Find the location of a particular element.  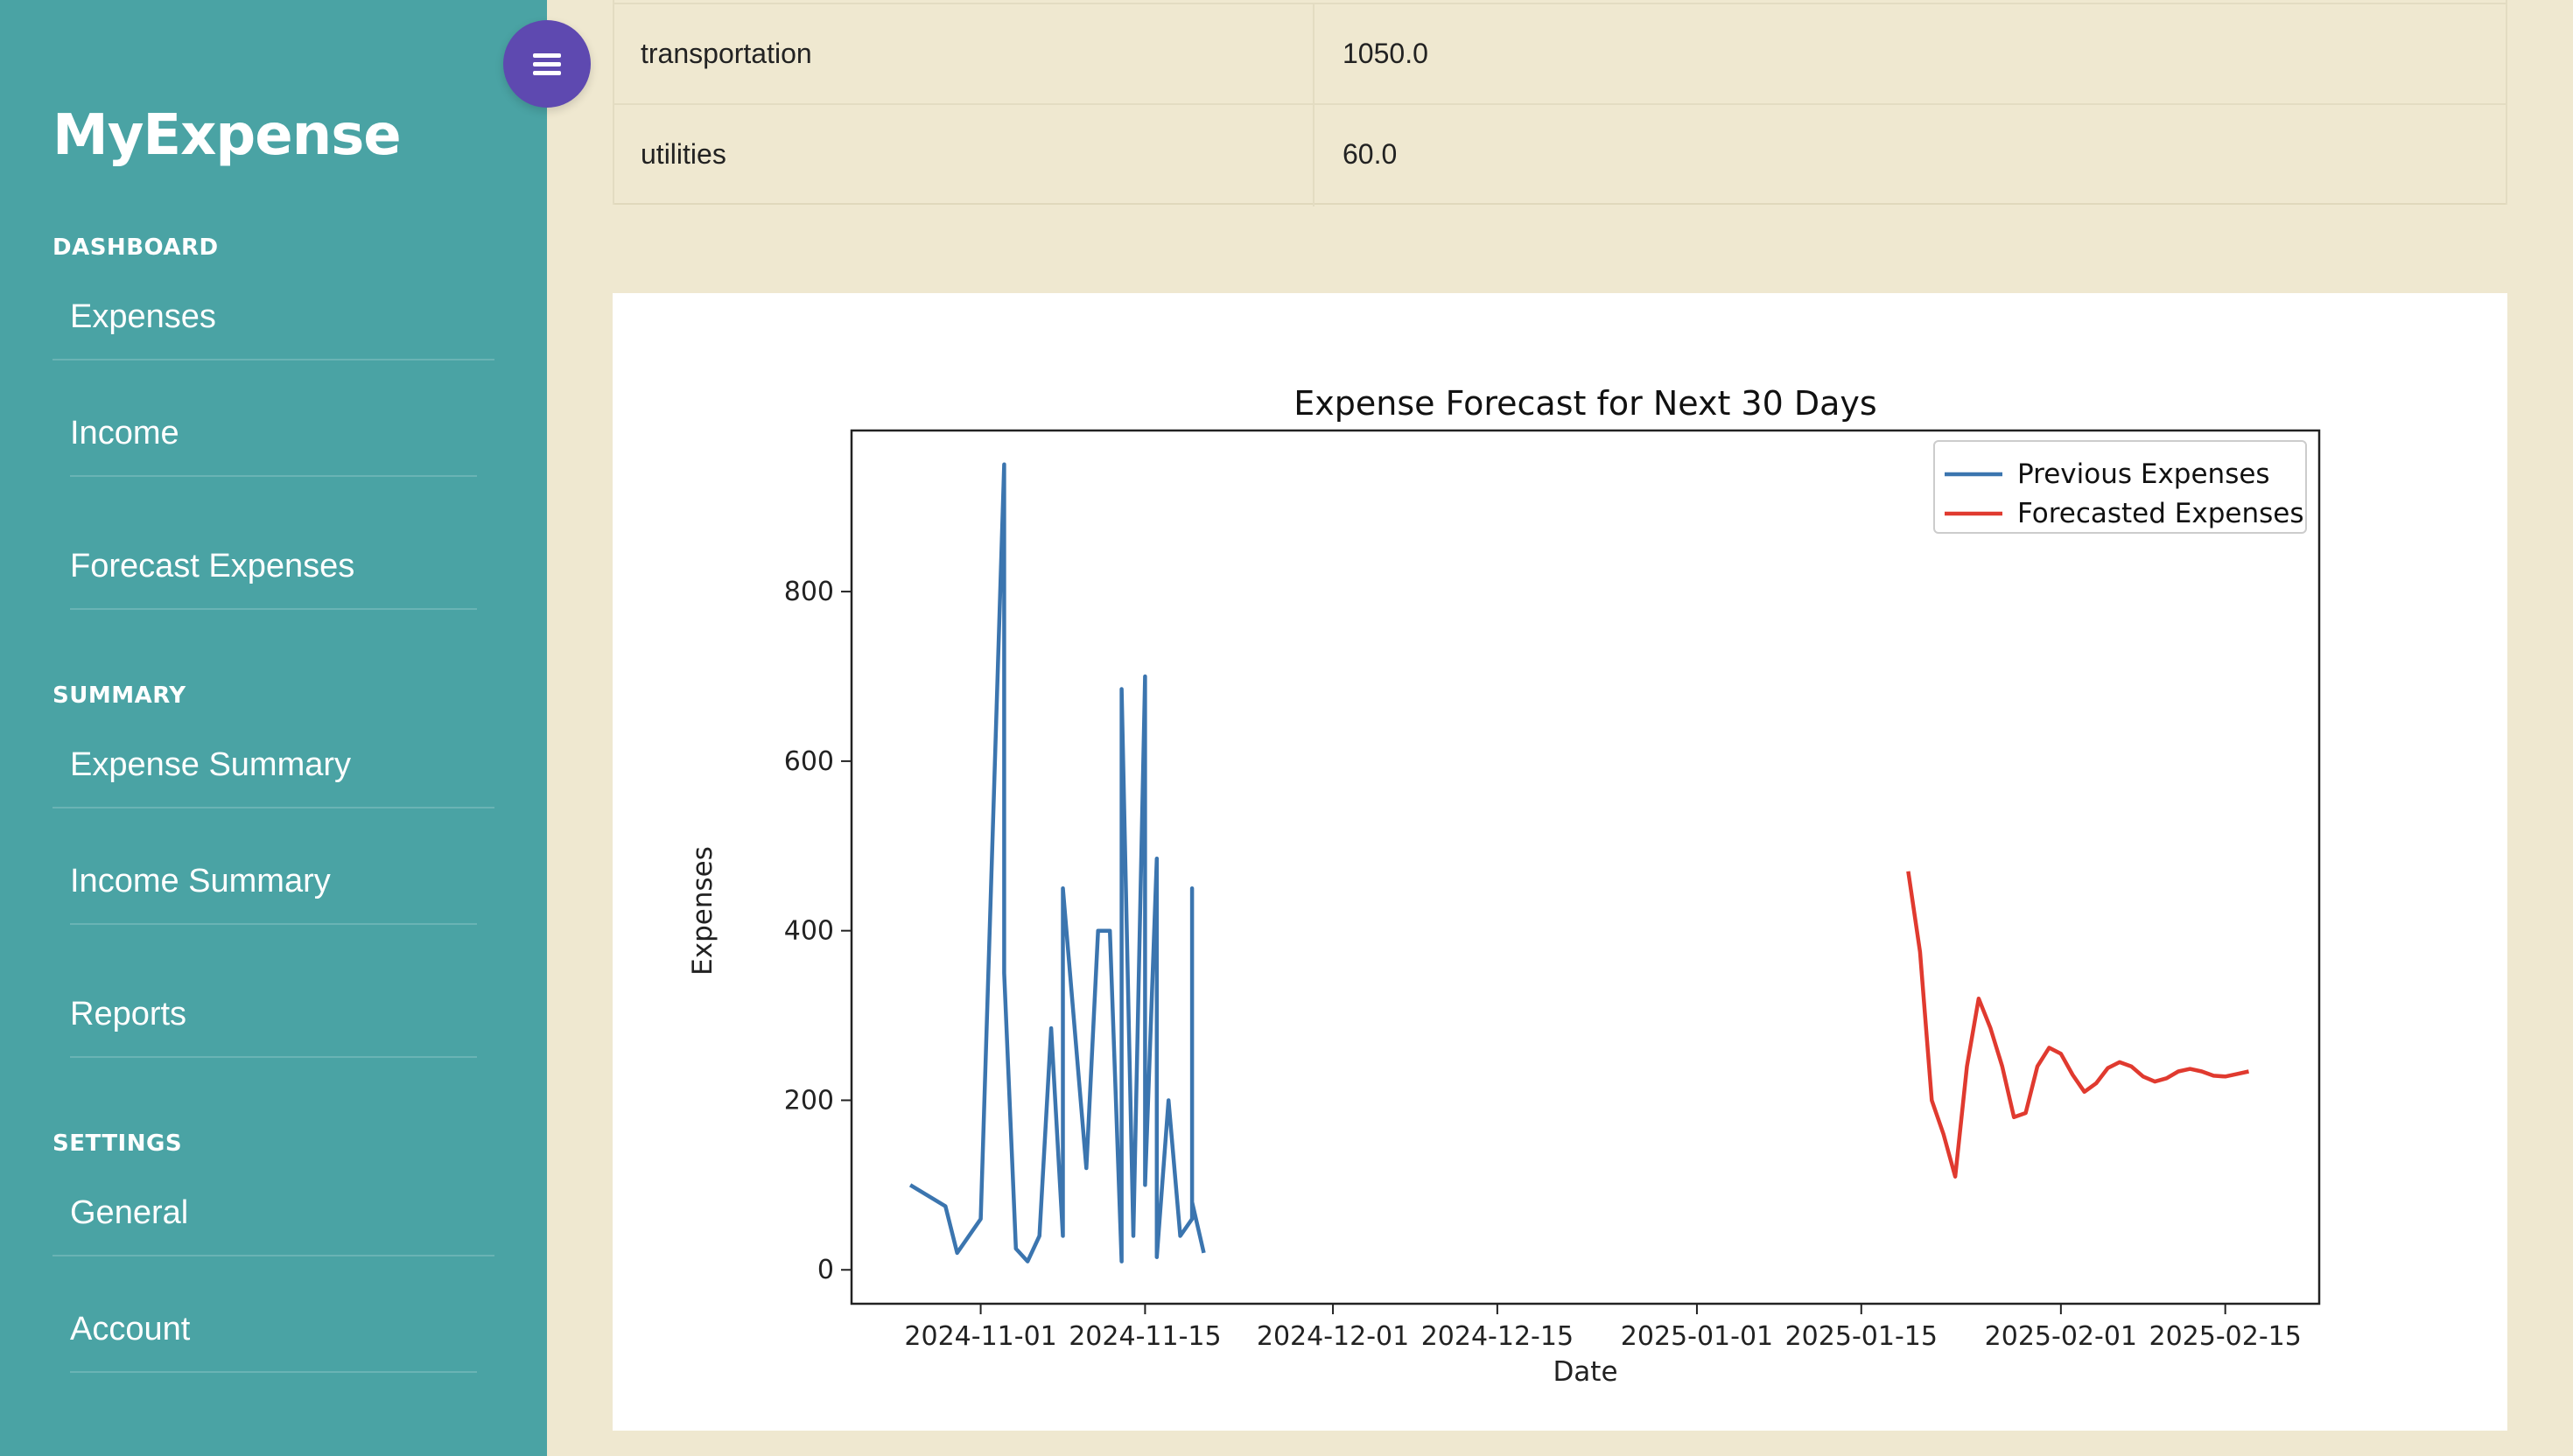

nav-expenses: Expenses is located at coordinates (273, 325).